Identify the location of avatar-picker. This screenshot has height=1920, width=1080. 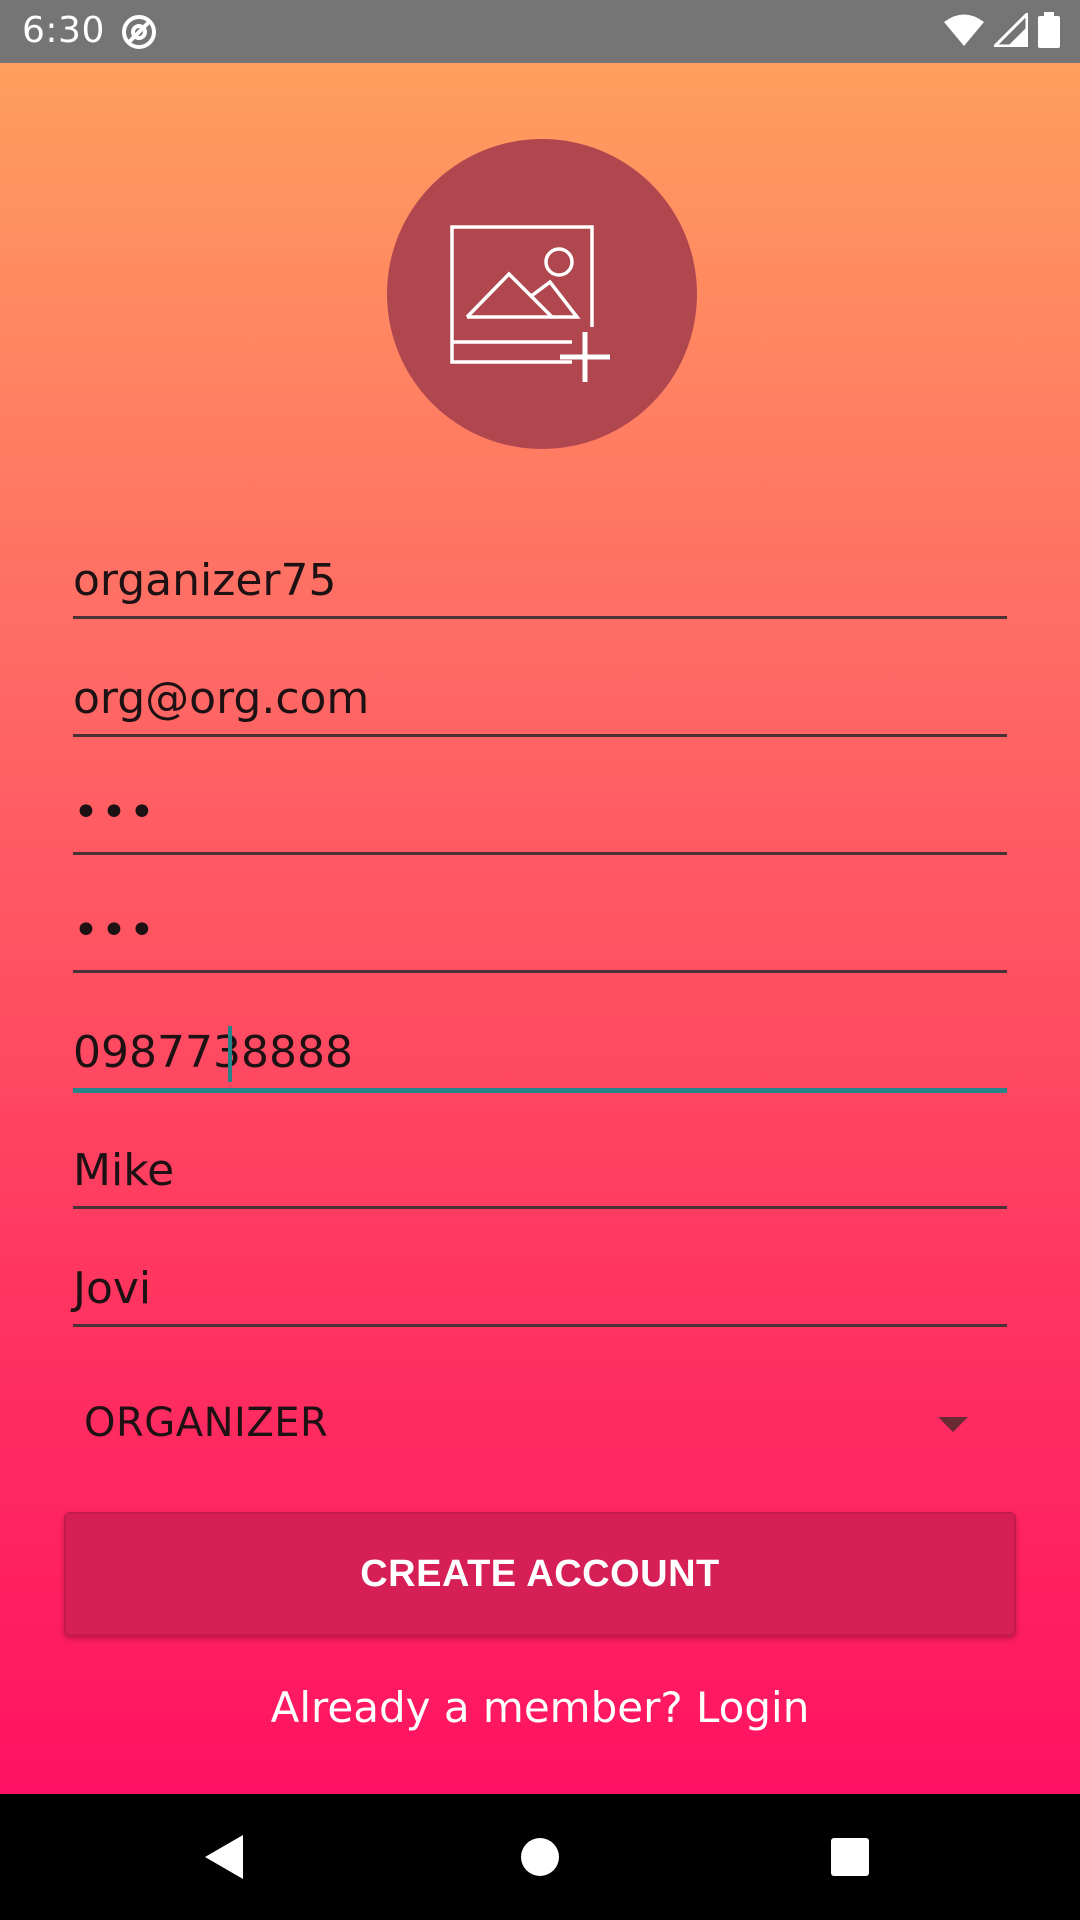
(542, 294).